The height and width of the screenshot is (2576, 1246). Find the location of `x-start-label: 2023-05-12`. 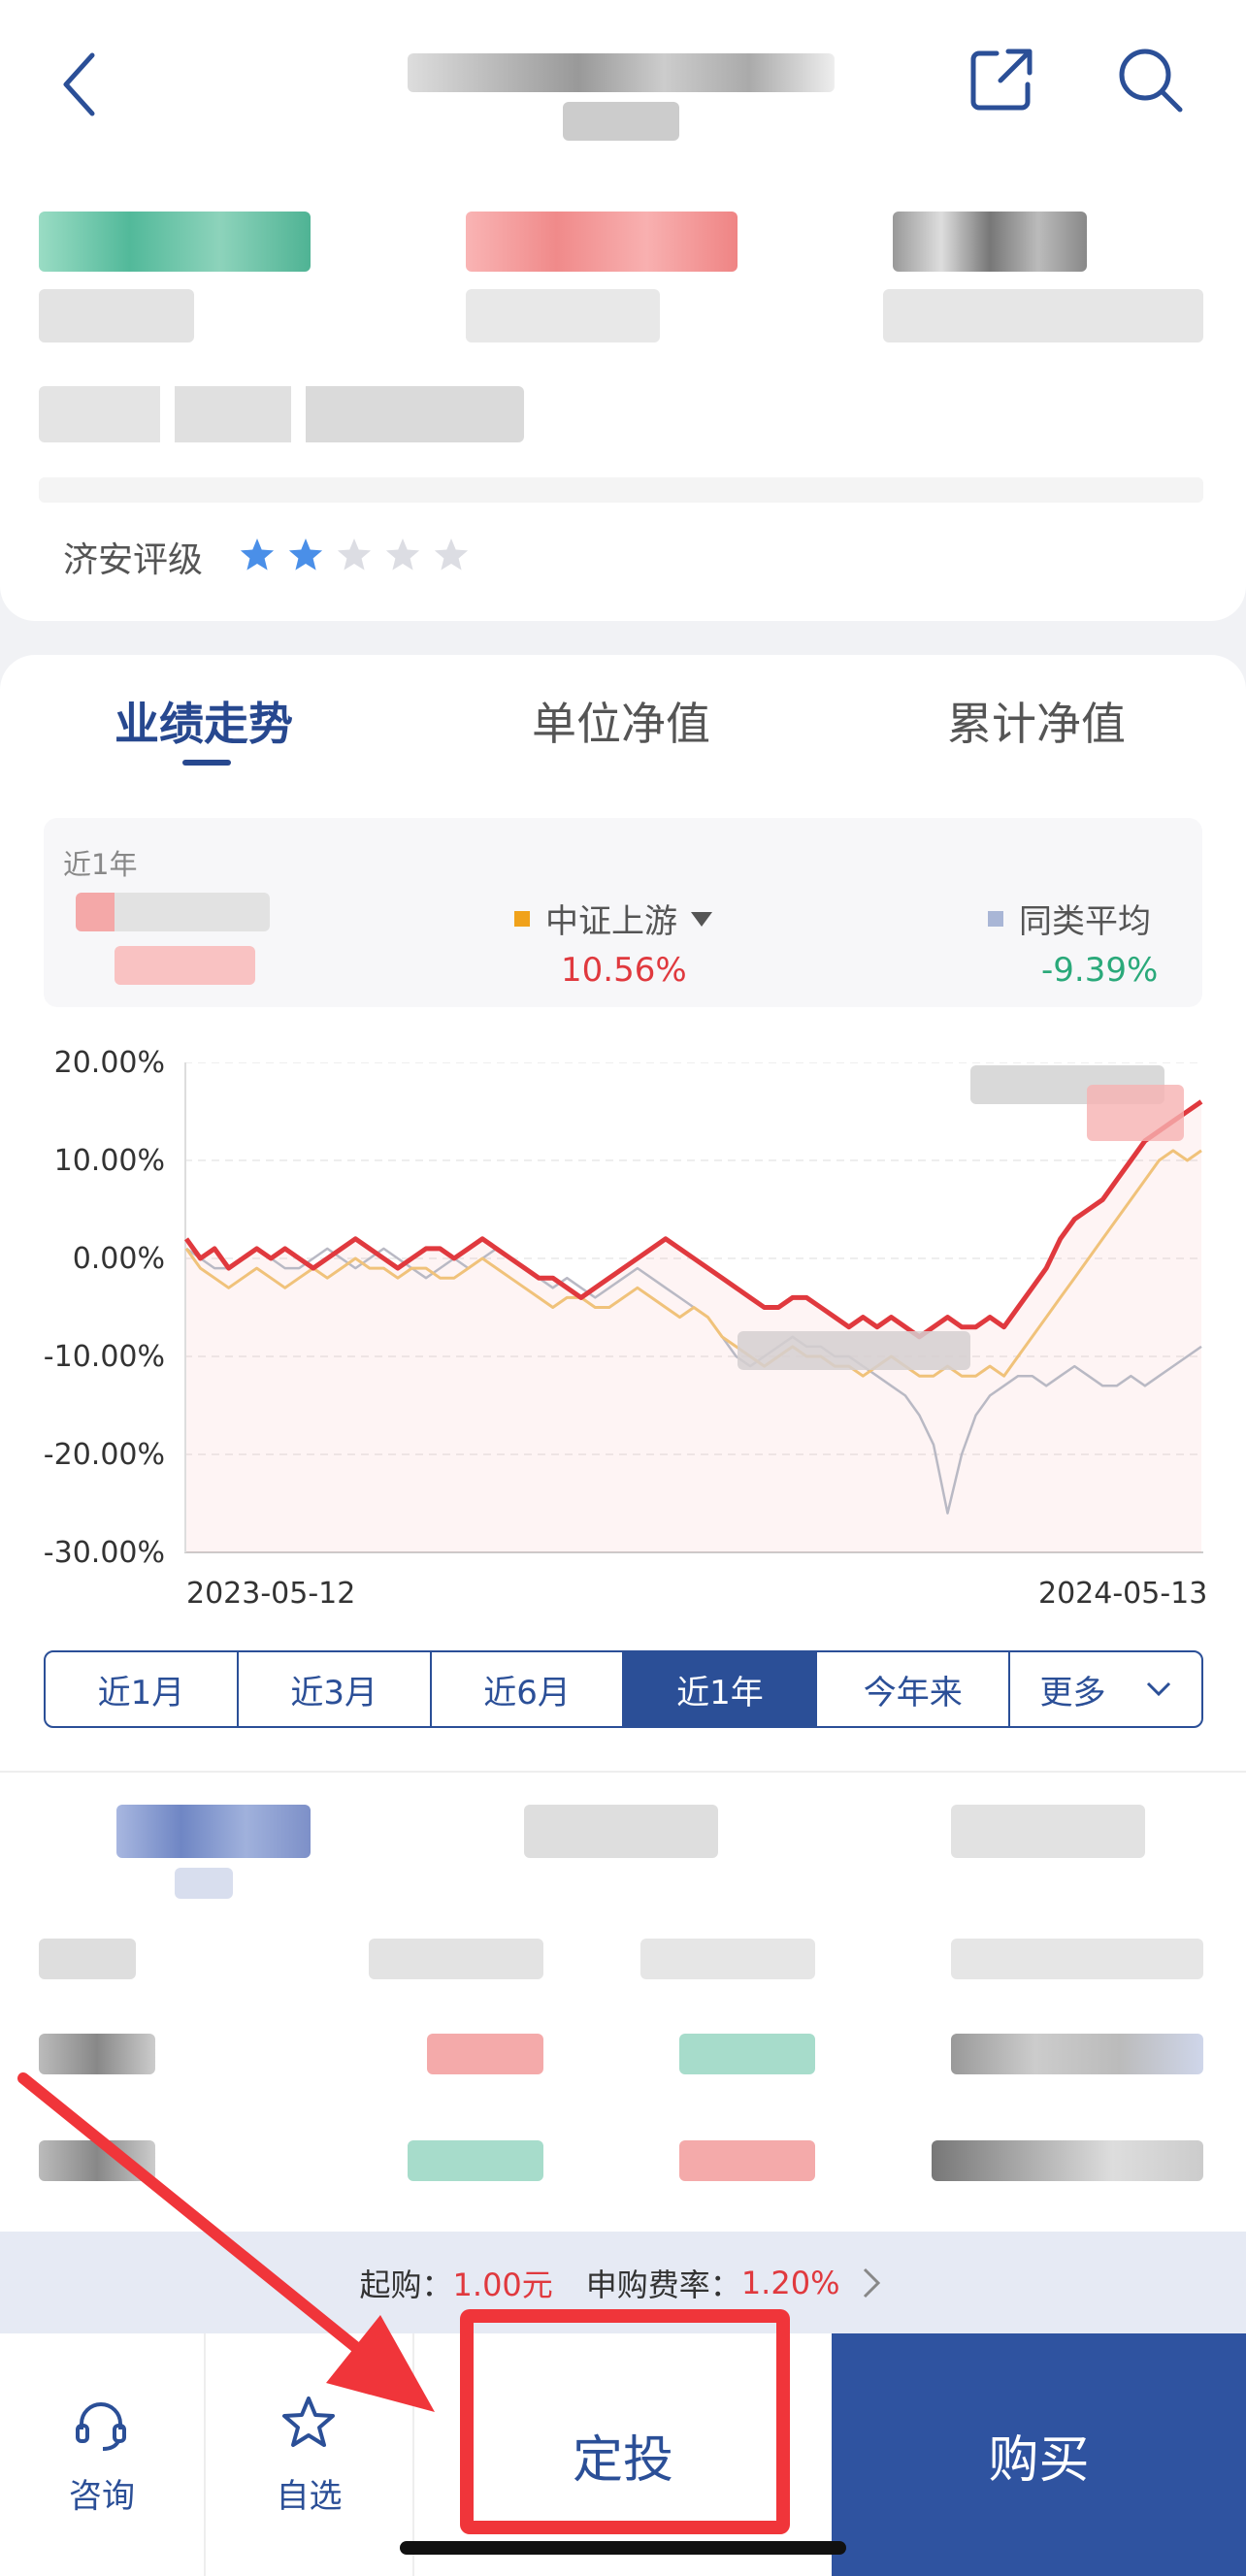

x-start-label: 2023-05-12 is located at coordinates (271, 1594).